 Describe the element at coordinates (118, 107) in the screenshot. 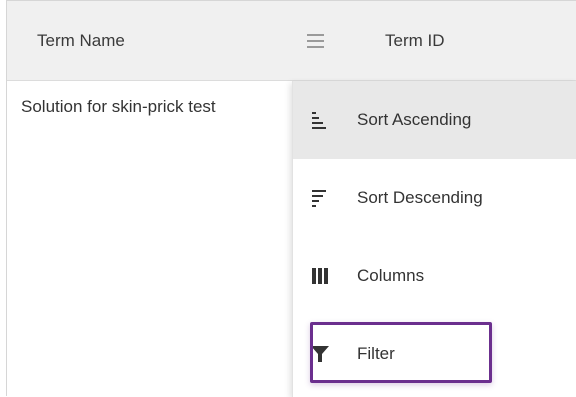

I see `cell-term-name: Solution for skin-prick test` at that location.